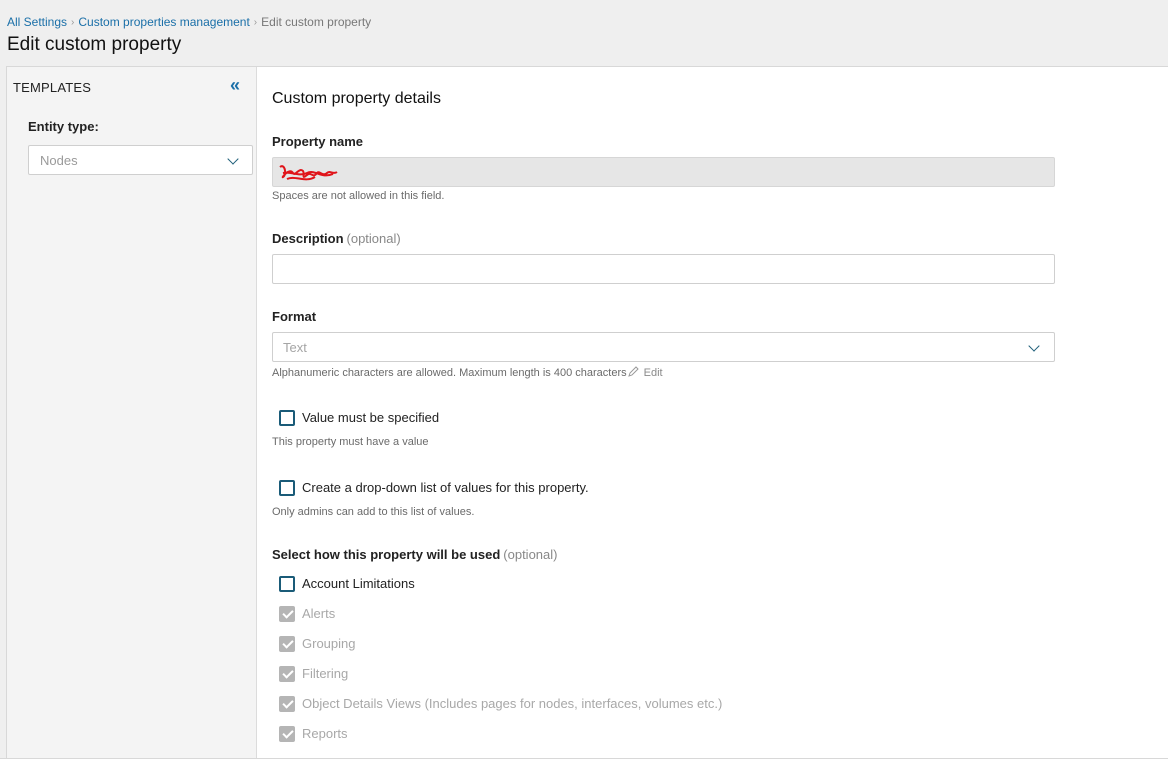 The image size is (1168, 774). Describe the element at coordinates (329, 643) in the screenshot. I see `usage-item-label: Grouping` at that location.